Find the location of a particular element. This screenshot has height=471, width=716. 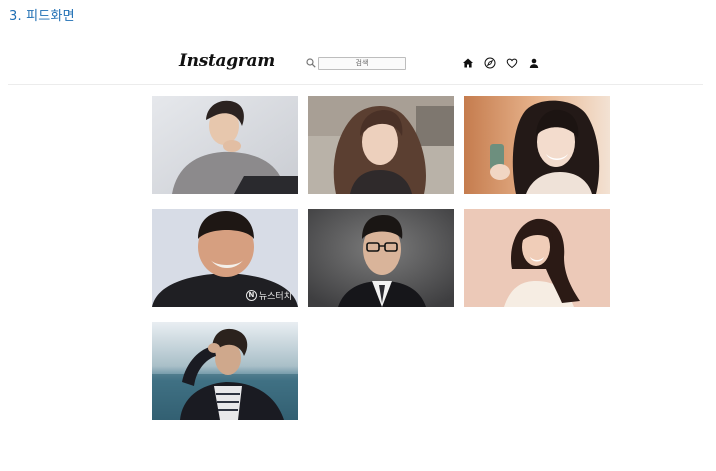

feed-photo: N 뉴스터치 is located at coordinates (225, 258).